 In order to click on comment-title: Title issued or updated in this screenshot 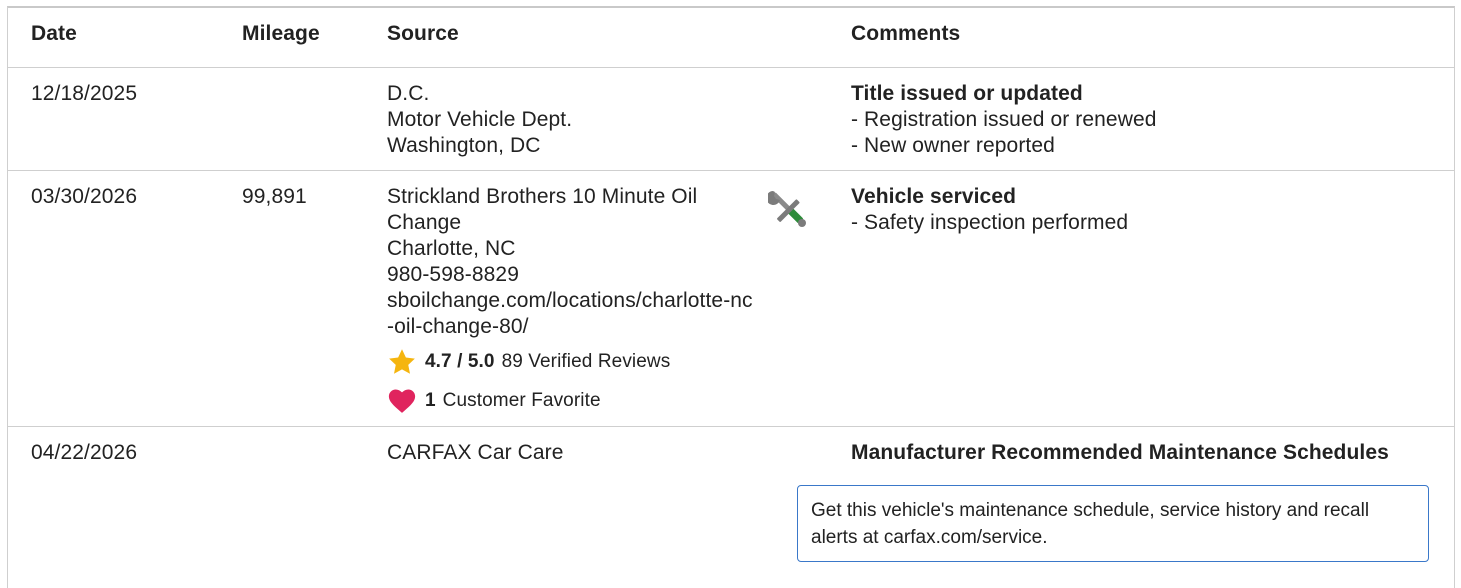, I will do `click(967, 93)`.